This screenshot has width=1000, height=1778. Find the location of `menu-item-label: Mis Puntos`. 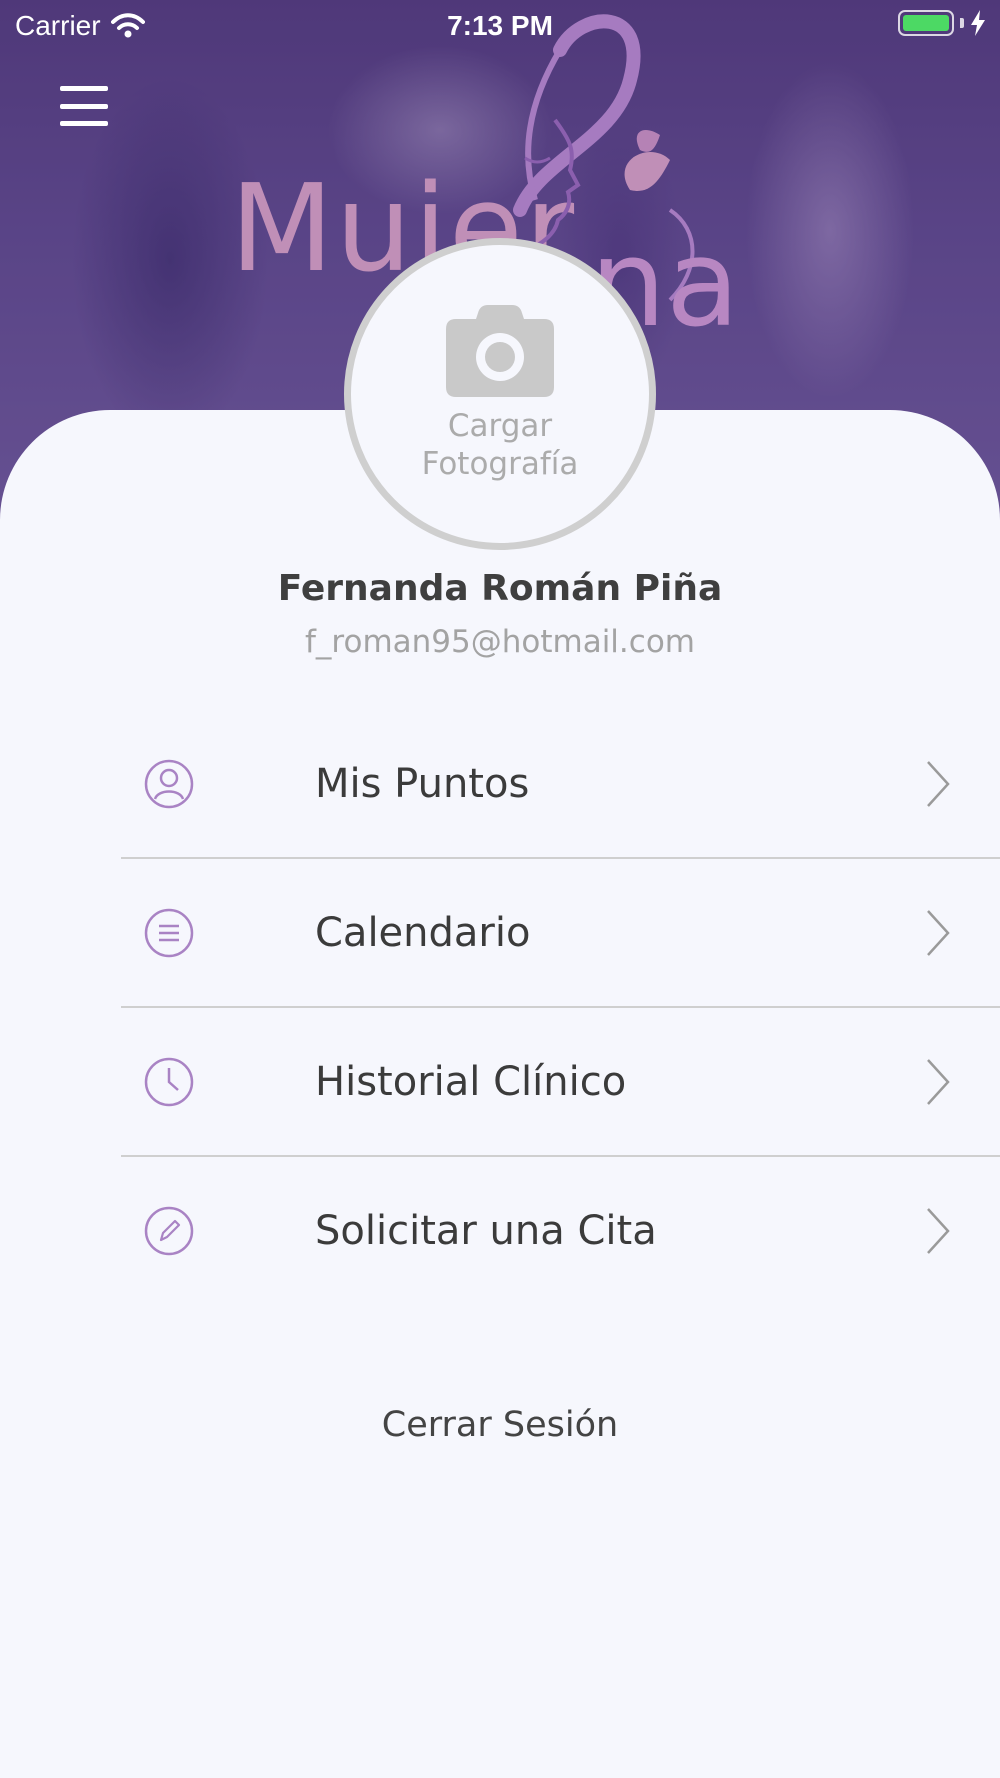

menu-item-label: Mis Puntos is located at coordinates (422, 783).